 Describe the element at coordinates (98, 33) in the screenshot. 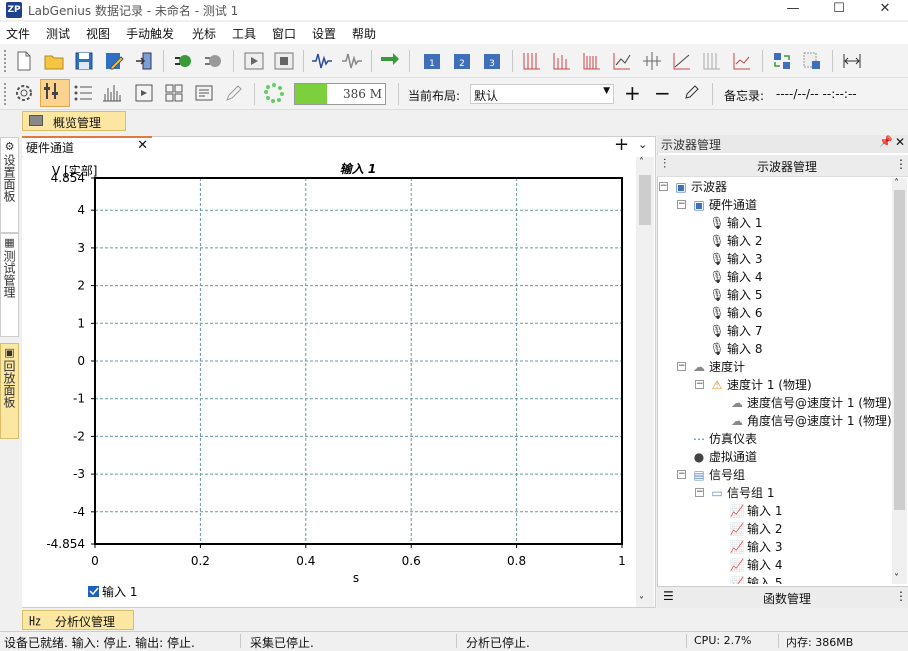

I see `menu-view: 视图` at that location.